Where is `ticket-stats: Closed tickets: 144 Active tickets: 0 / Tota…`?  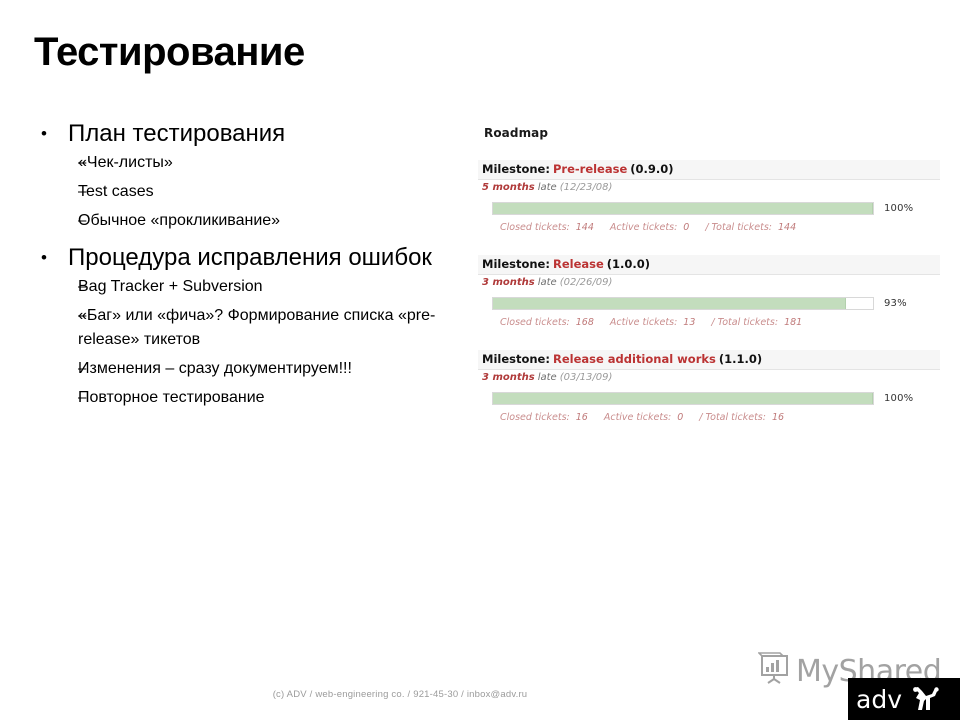 ticket-stats: Closed tickets: 144 Active tickets: 0 / Tota… is located at coordinates (720, 227).